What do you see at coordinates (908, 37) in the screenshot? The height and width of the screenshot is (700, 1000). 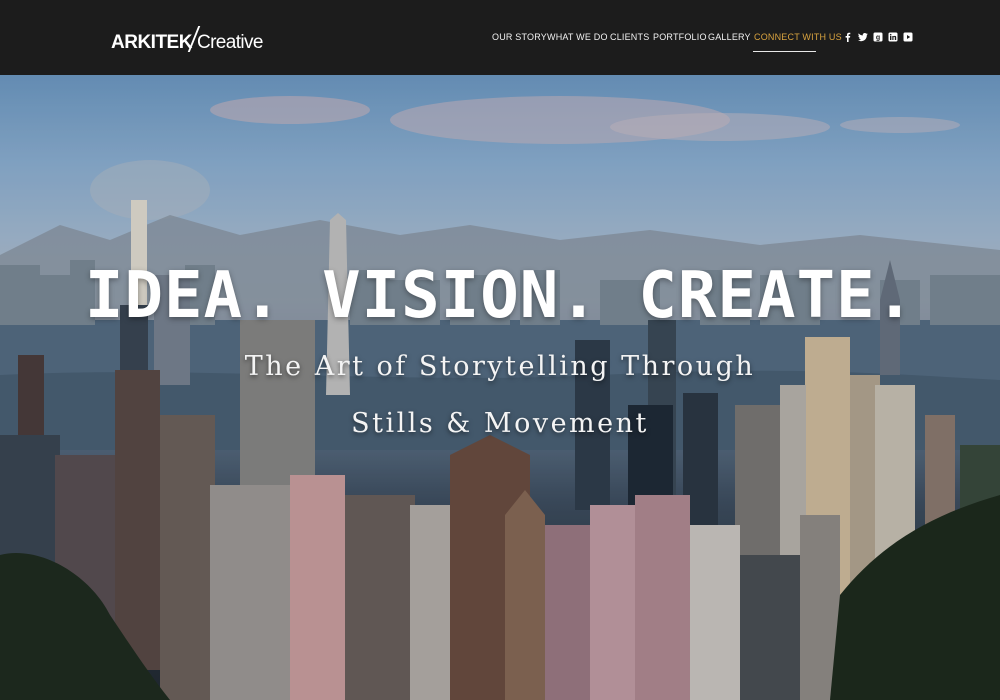 I see `youtube-icon` at bounding box center [908, 37].